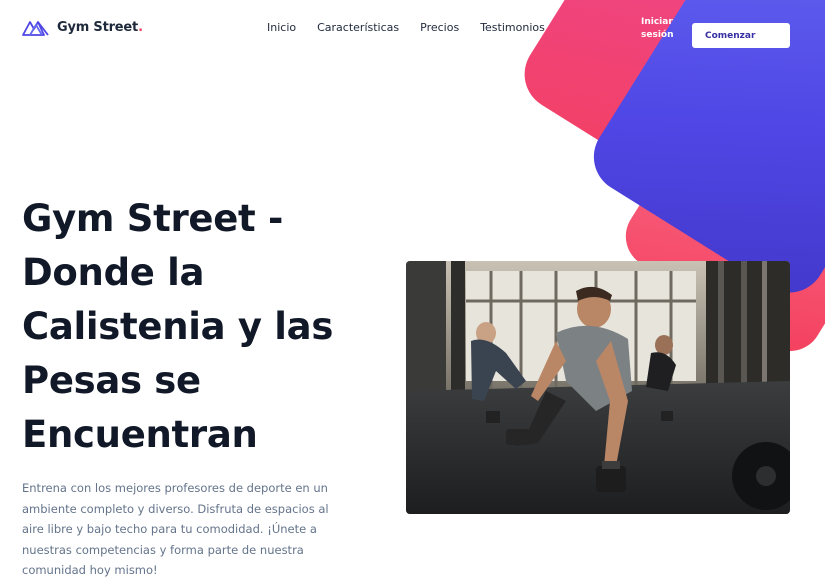 The width and height of the screenshot is (825, 577). I want to click on brand-name: Gym Street, so click(98, 27).